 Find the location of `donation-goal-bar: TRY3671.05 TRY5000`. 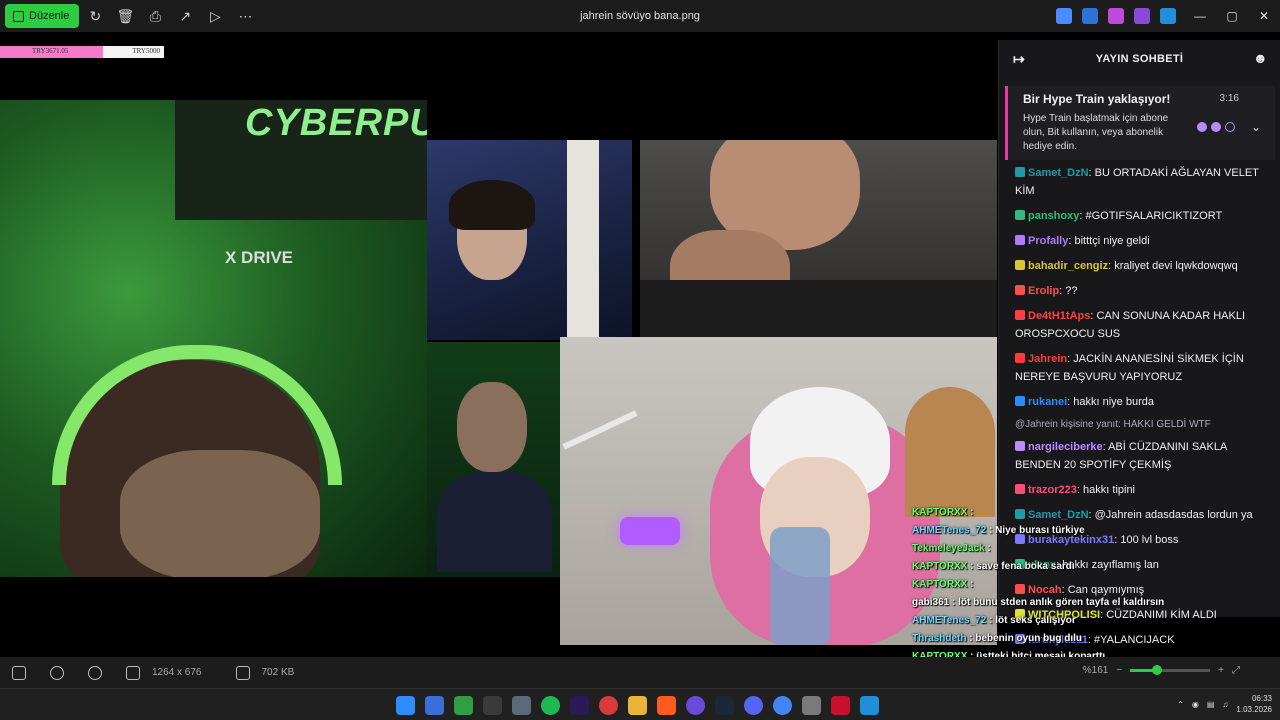

donation-goal-bar: TRY3671.05 TRY5000 is located at coordinates (82, 52).